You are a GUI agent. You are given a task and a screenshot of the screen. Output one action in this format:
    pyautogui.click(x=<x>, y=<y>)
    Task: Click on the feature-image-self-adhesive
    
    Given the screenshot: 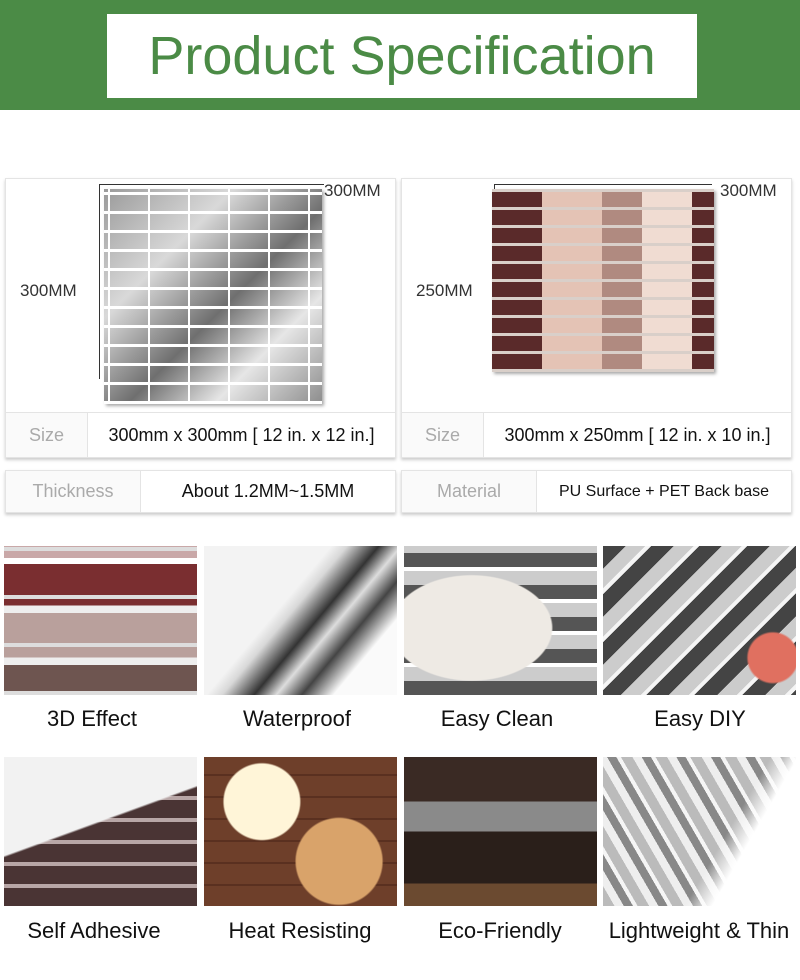 What is the action you would take?
    pyautogui.click(x=100, y=831)
    